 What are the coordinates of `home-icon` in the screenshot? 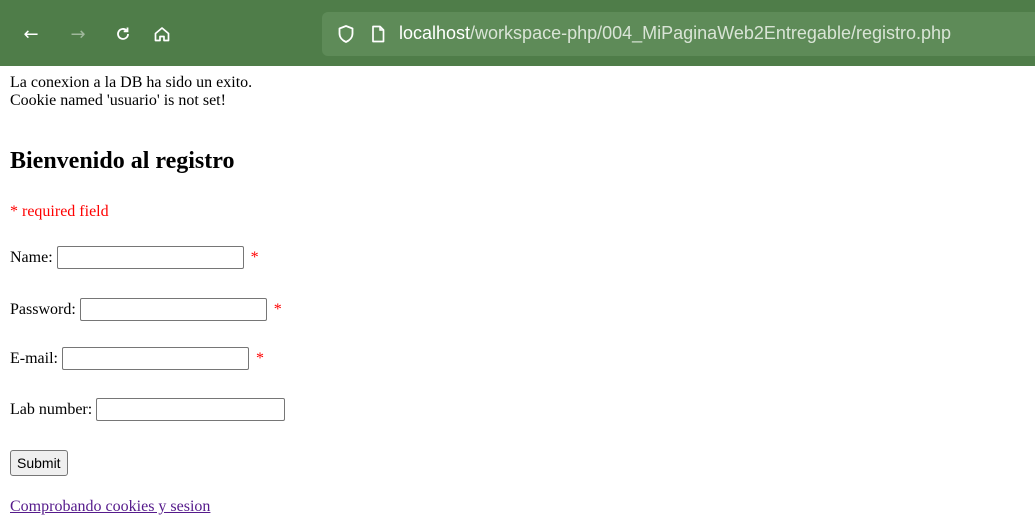 It's located at (162, 34).